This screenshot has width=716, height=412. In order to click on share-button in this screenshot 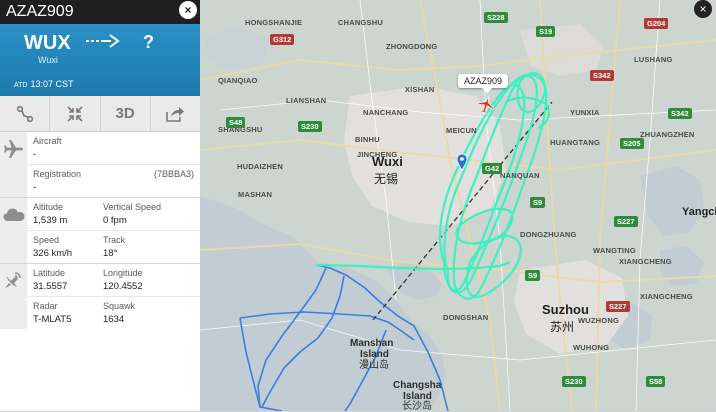, I will do `click(175, 113)`.